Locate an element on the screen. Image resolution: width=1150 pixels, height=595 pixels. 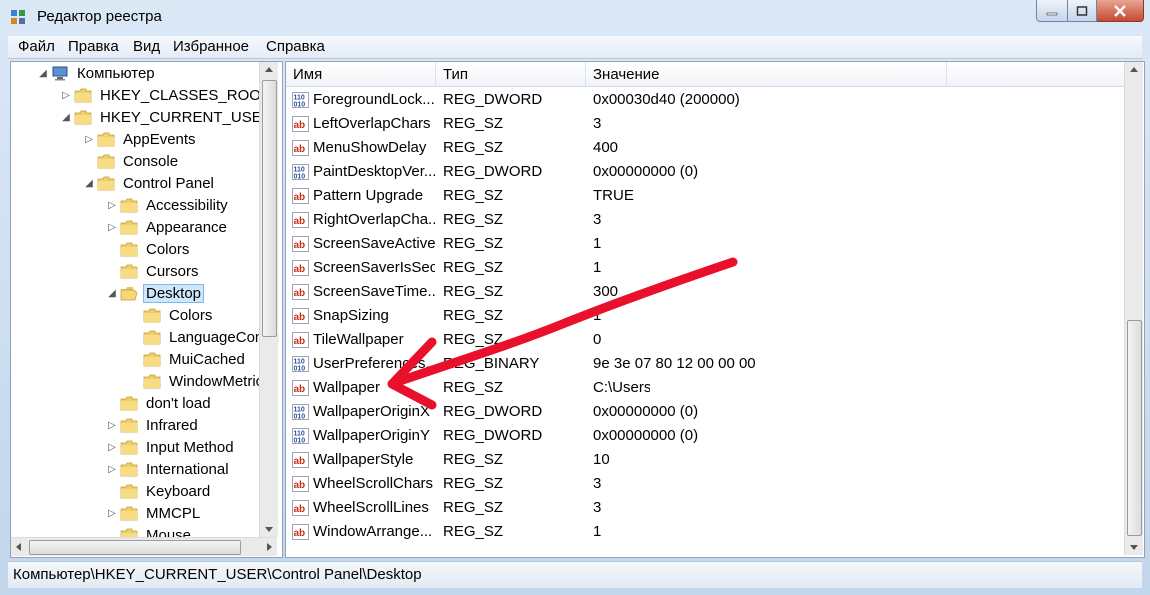
tree-node: ▷ HKEY_CLASSES_ROOT is located at coordinates (166, 95).